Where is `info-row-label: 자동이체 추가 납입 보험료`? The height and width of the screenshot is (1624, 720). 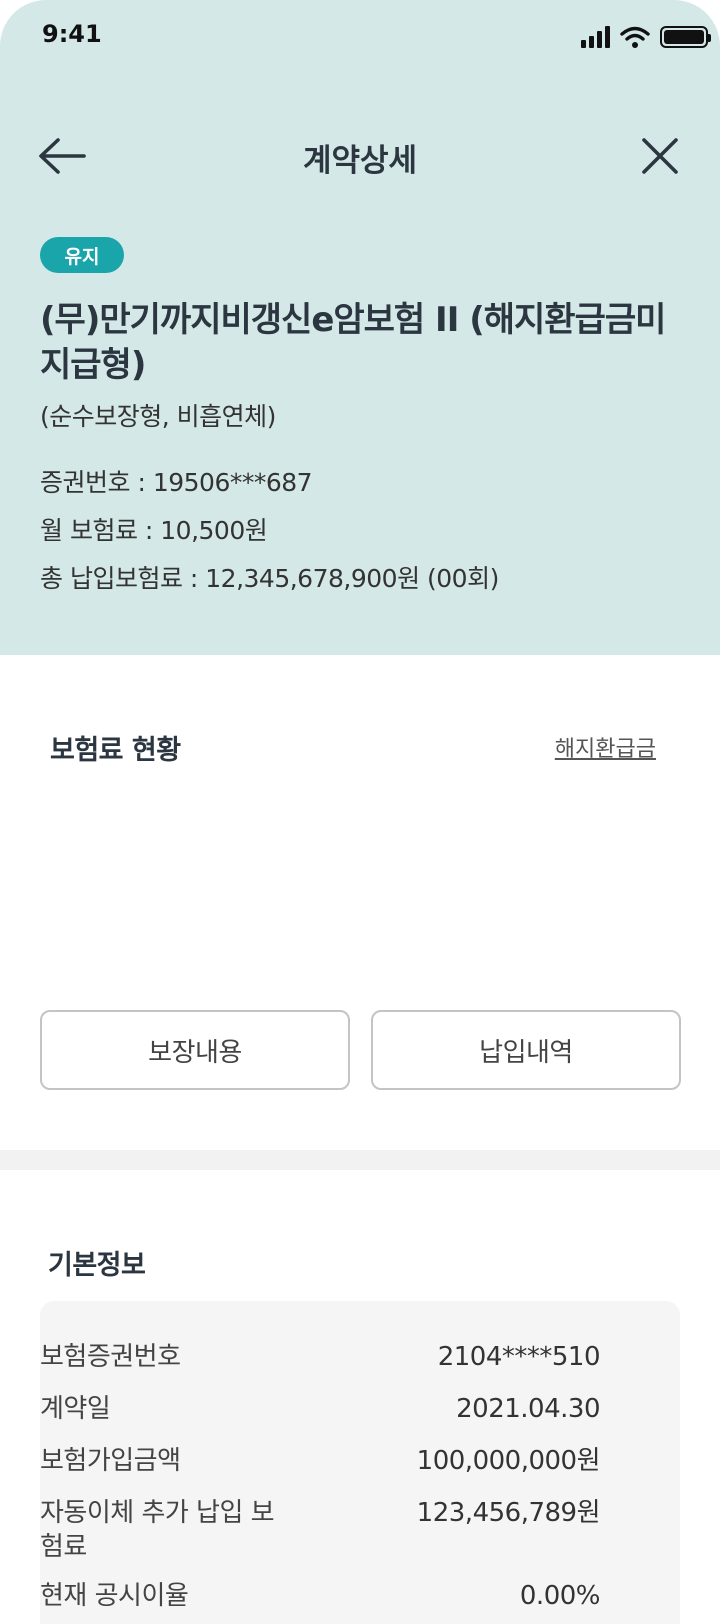
info-row-label: 자동이체 추가 납입 보험료 is located at coordinates (157, 1530).